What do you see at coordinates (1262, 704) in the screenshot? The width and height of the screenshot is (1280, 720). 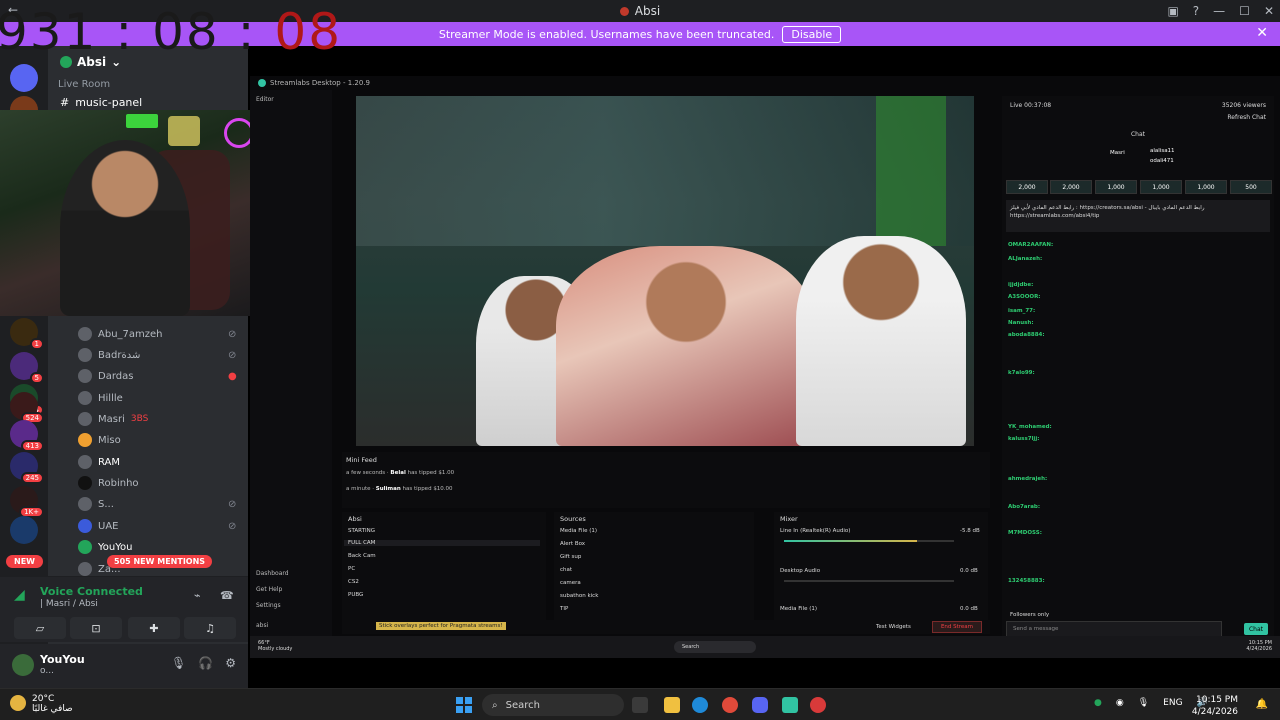 I see `notifications-icon: 🔔` at bounding box center [1262, 704].